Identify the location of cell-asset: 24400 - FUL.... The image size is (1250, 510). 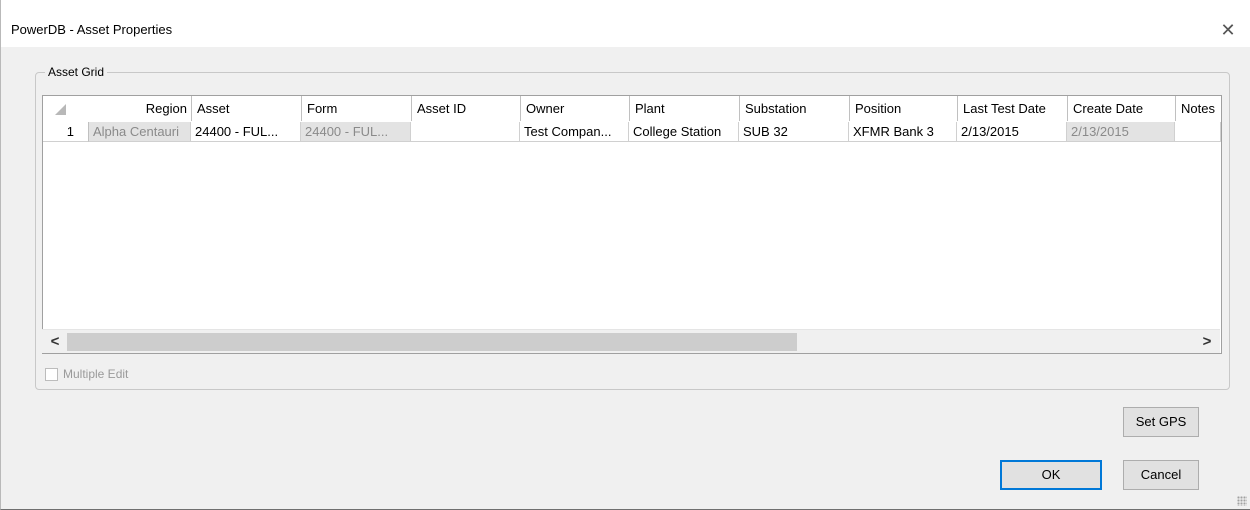
(246, 132).